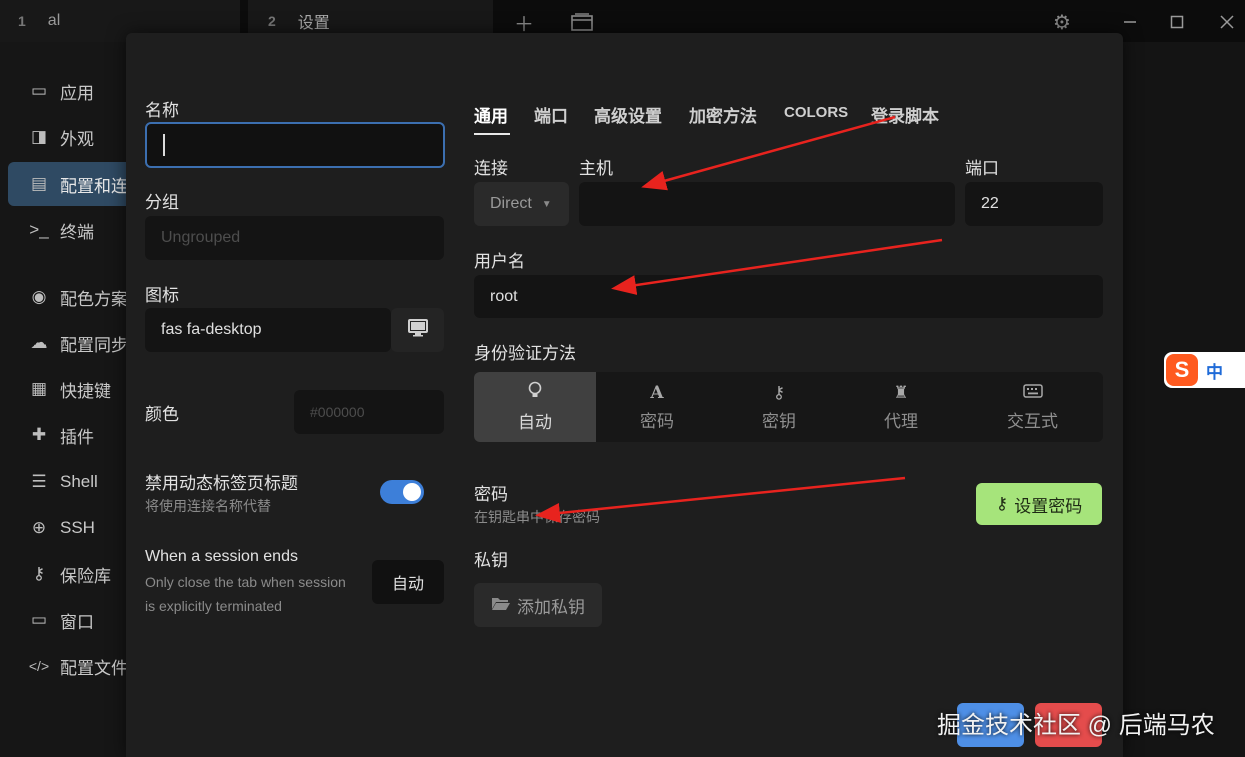 The width and height of the screenshot is (1245, 757). What do you see at coordinates (162, 295) in the screenshot?
I see `icon-label: 图标` at bounding box center [162, 295].